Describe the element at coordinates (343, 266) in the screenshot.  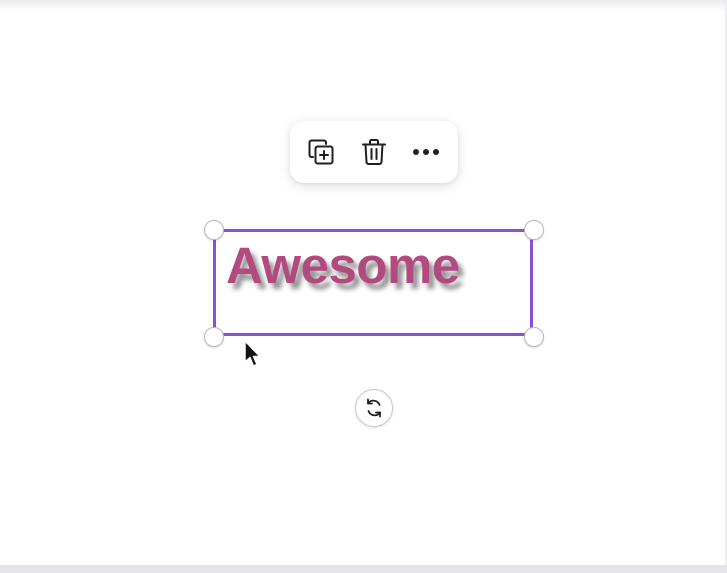
I see `text-element: Awesome` at that location.